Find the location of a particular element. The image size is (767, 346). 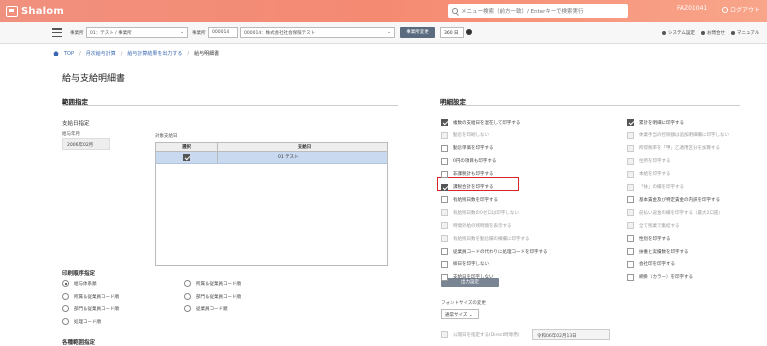

contact-link: お問合せ is located at coordinates (713, 33).